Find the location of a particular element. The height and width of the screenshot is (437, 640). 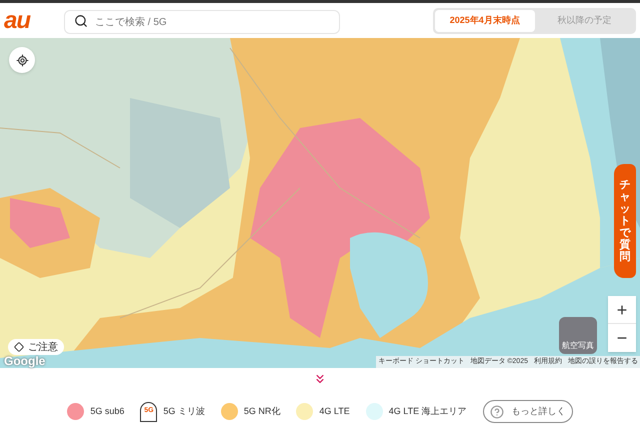

aerial-photo-button: 航空写真 is located at coordinates (578, 335).